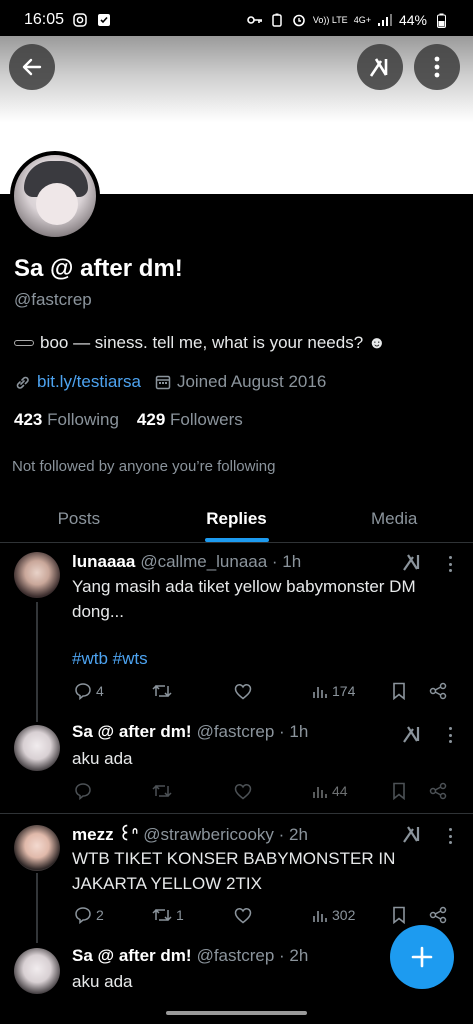 The image size is (473, 1024). I want to click on grok-button, so click(380, 67).